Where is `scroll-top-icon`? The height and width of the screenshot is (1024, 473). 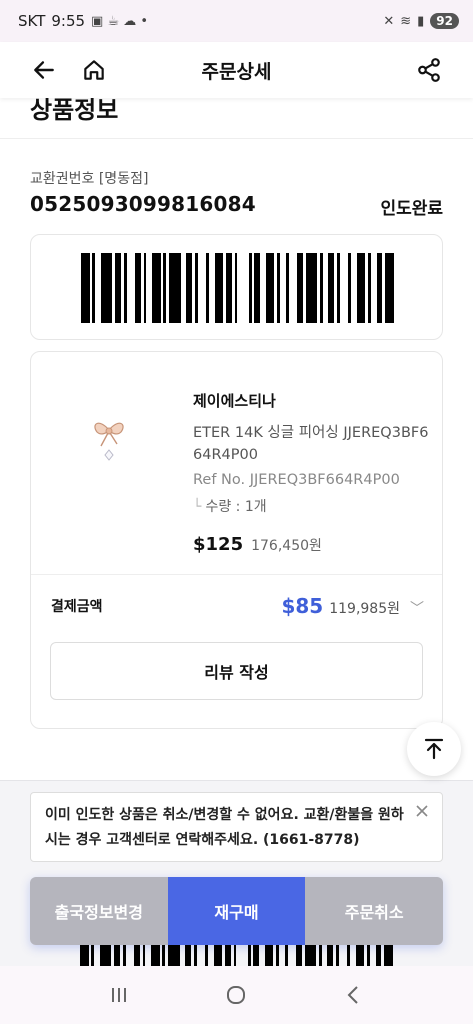 scroll-top-icon is located at coordinates (434, 749).